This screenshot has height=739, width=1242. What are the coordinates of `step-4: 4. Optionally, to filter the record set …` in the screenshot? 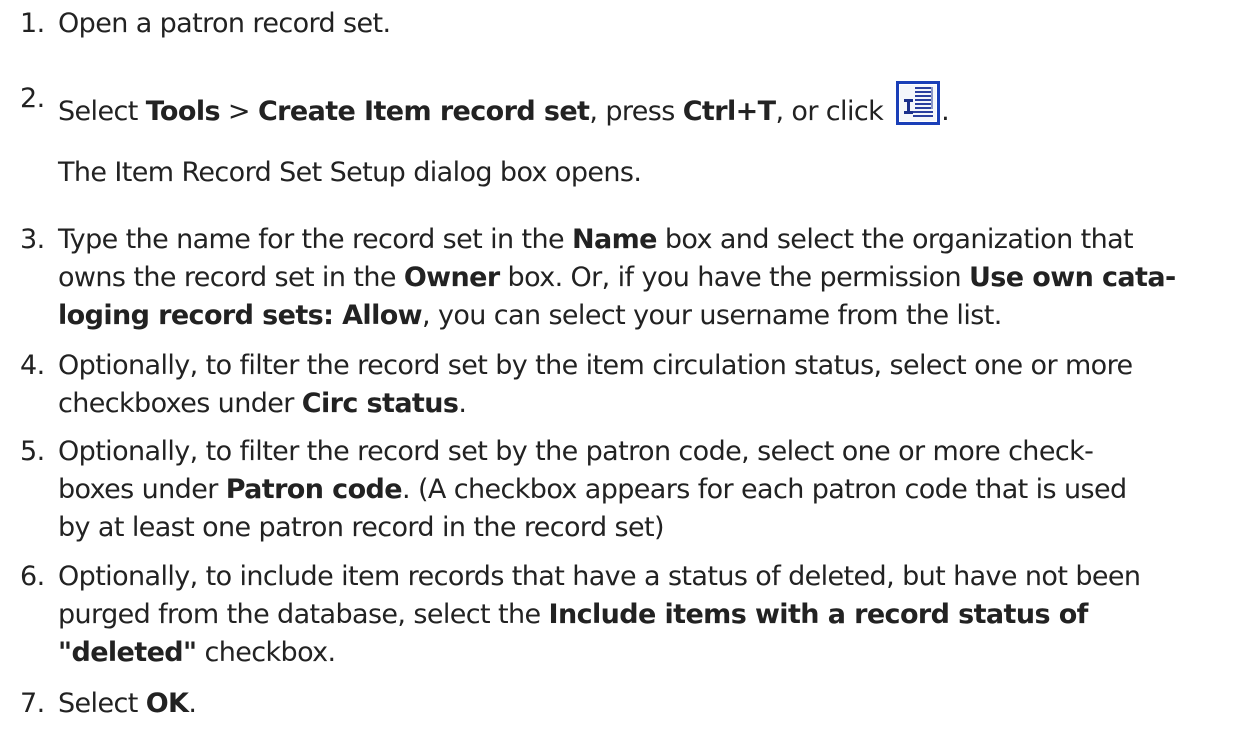 It's located at (625, 385).